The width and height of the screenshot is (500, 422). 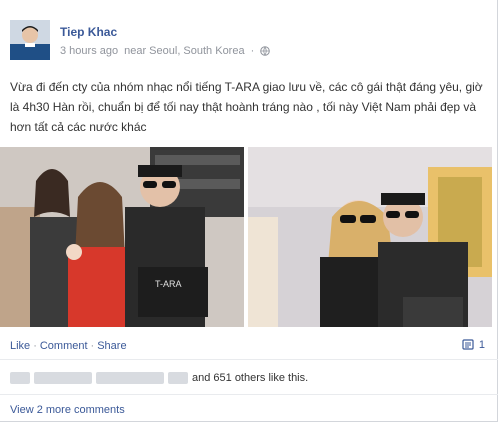 I want to click on post-meta: 3 hours ago near Seoul, South Korea ·, so click(x=165, y=51).